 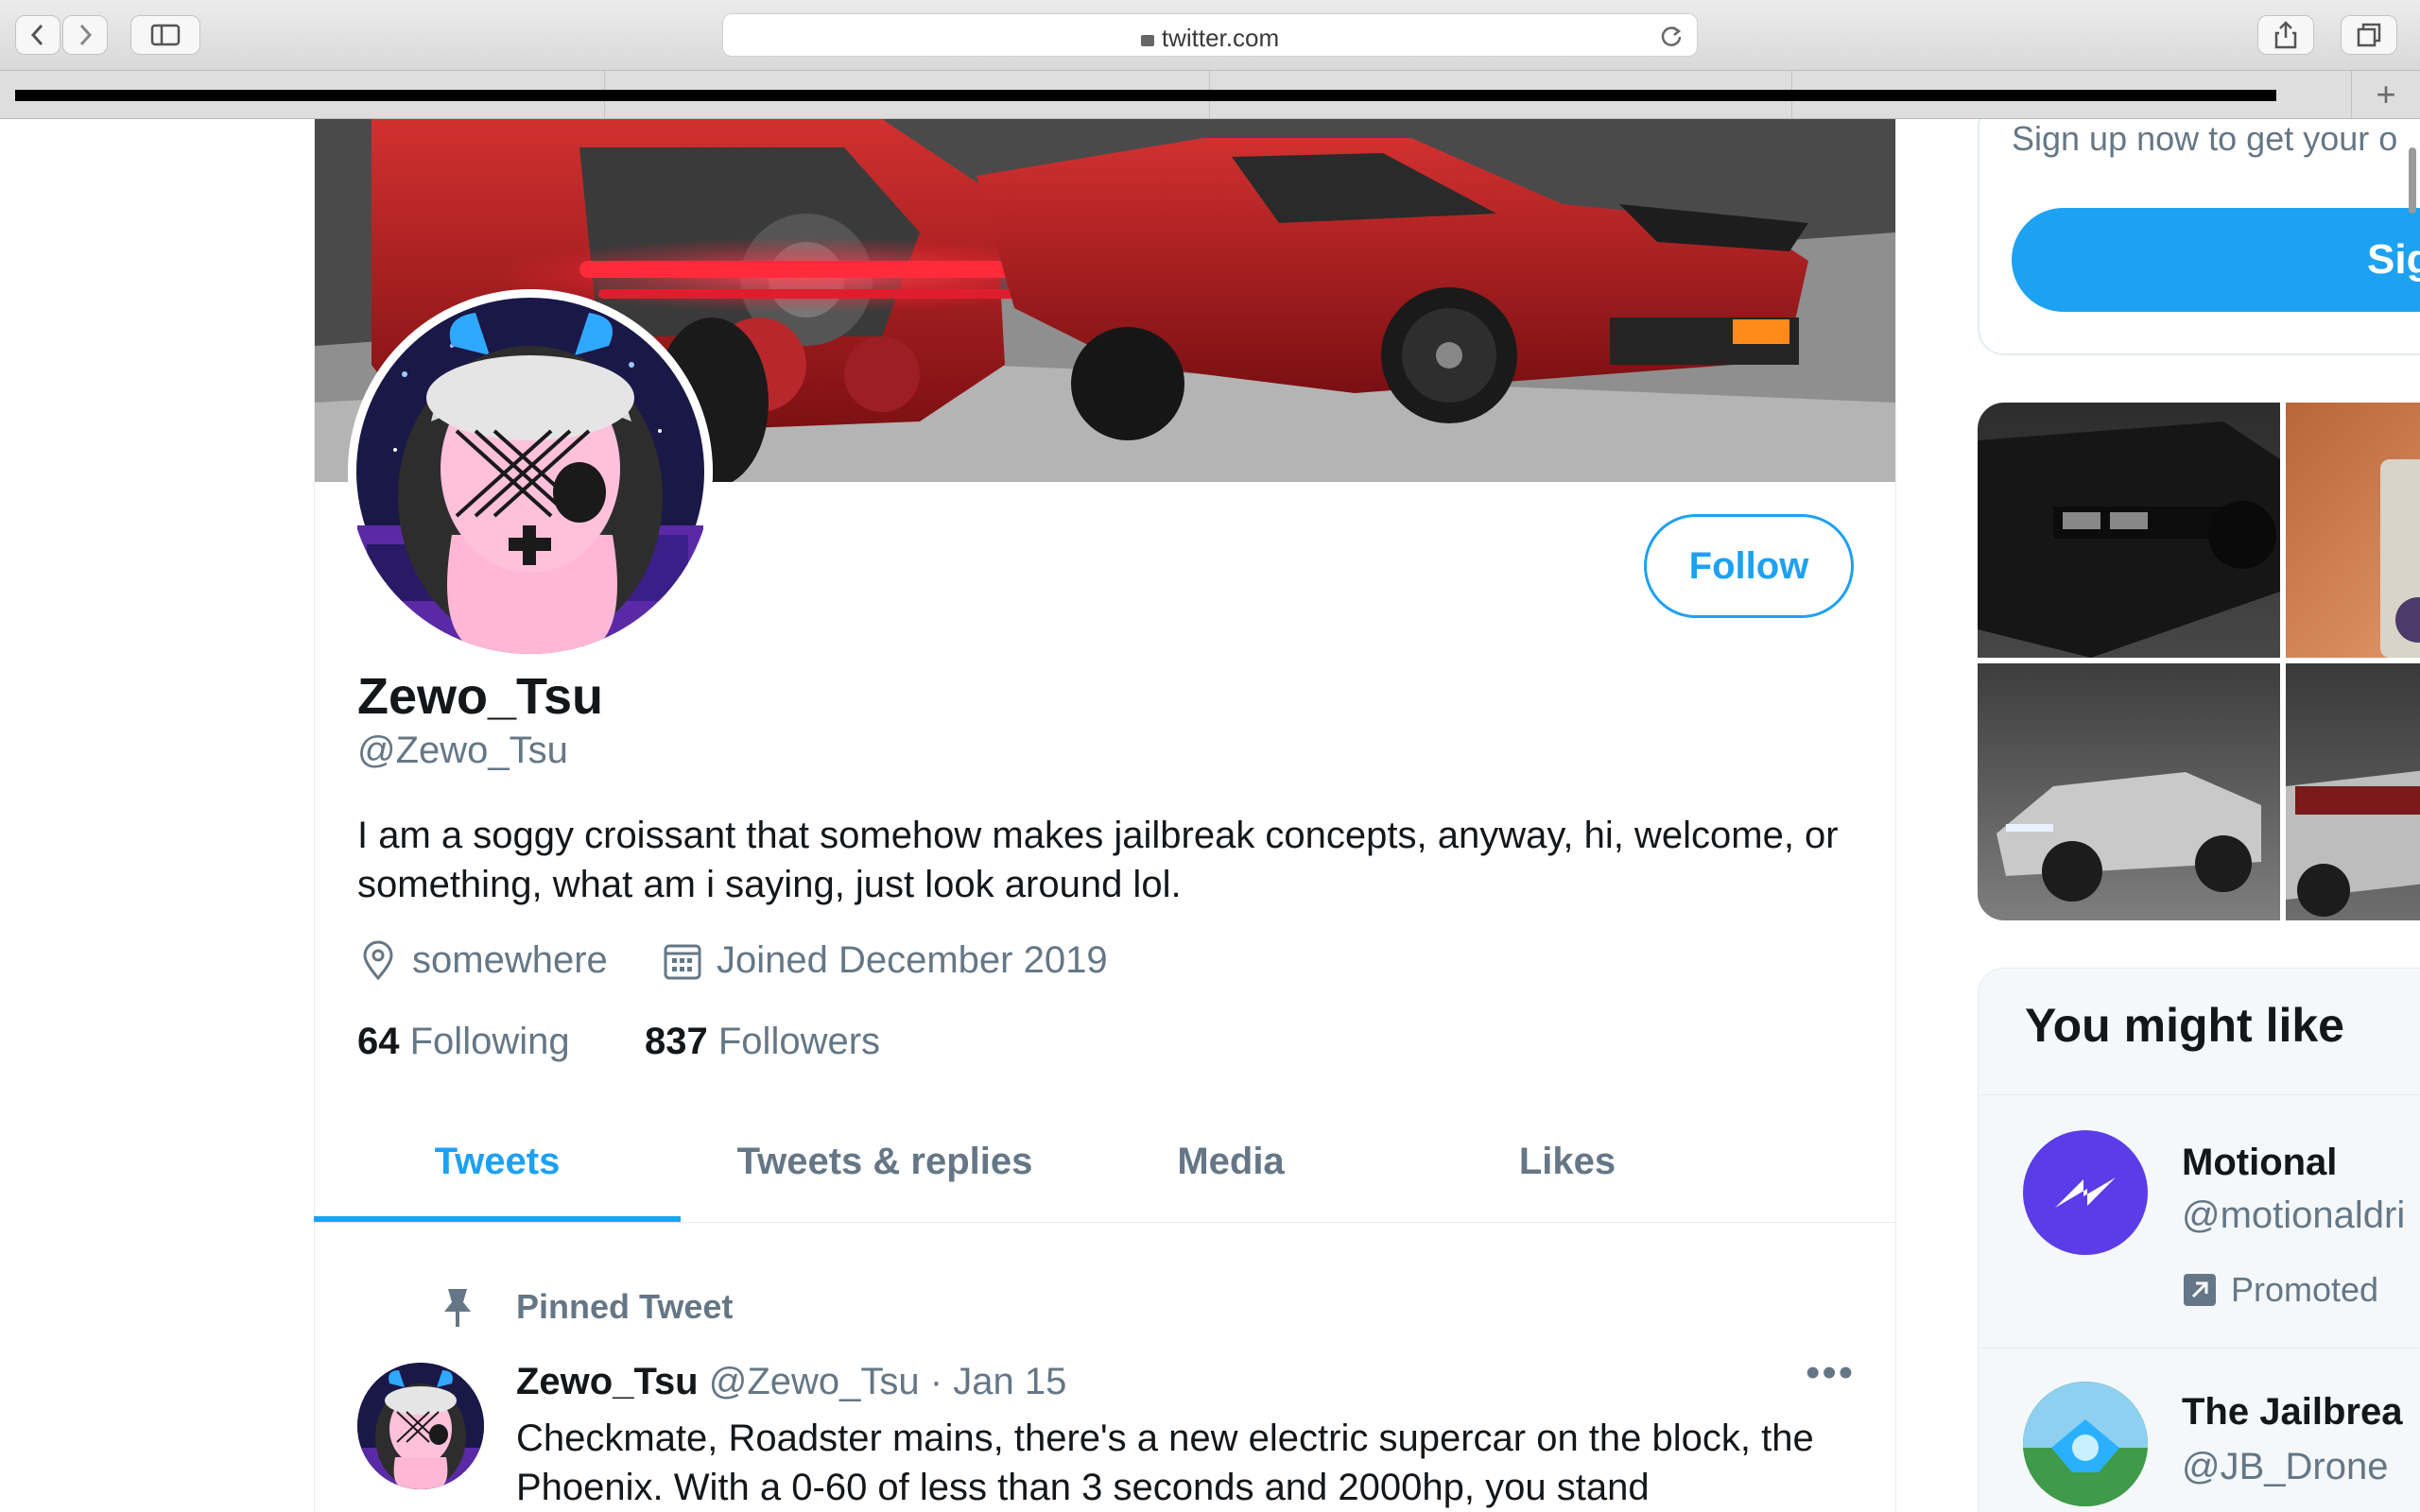 What do you see at coordinates (2292, 1412) in the screenshot?
I see `suggestion-name: The Jailbrea` at bounding box center [2292, 1412].